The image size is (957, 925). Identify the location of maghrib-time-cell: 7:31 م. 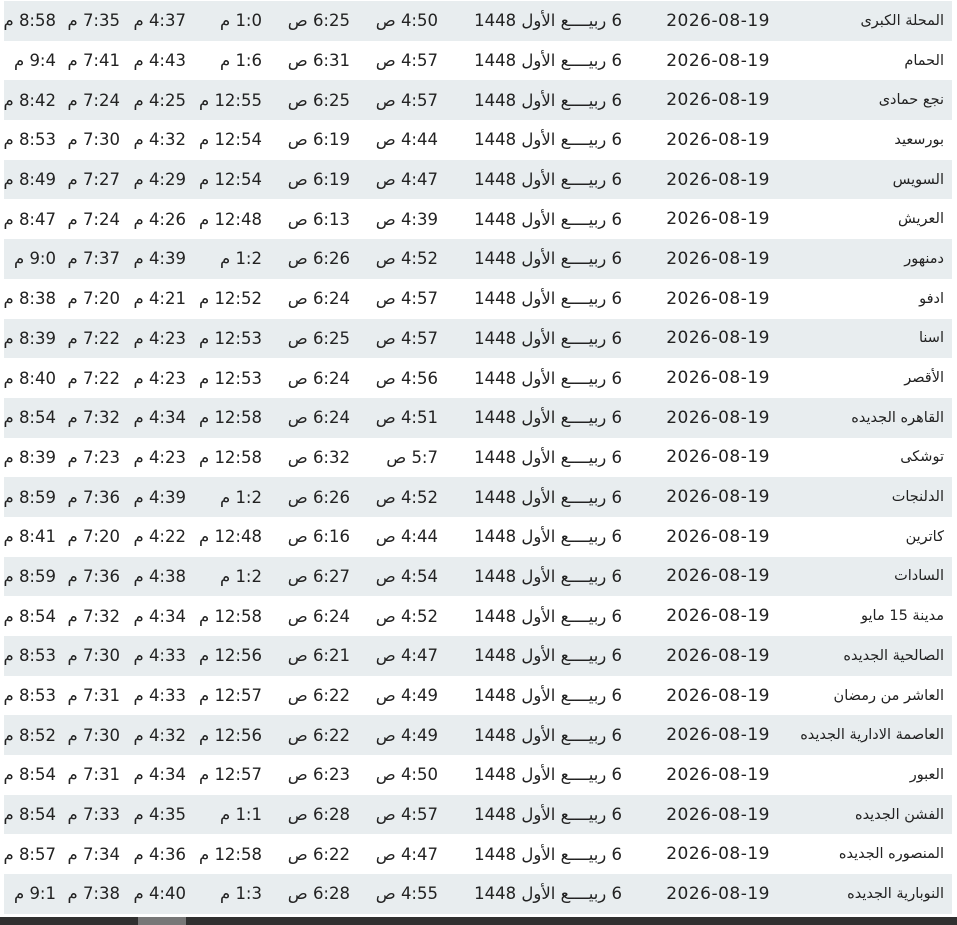
(93, 775).